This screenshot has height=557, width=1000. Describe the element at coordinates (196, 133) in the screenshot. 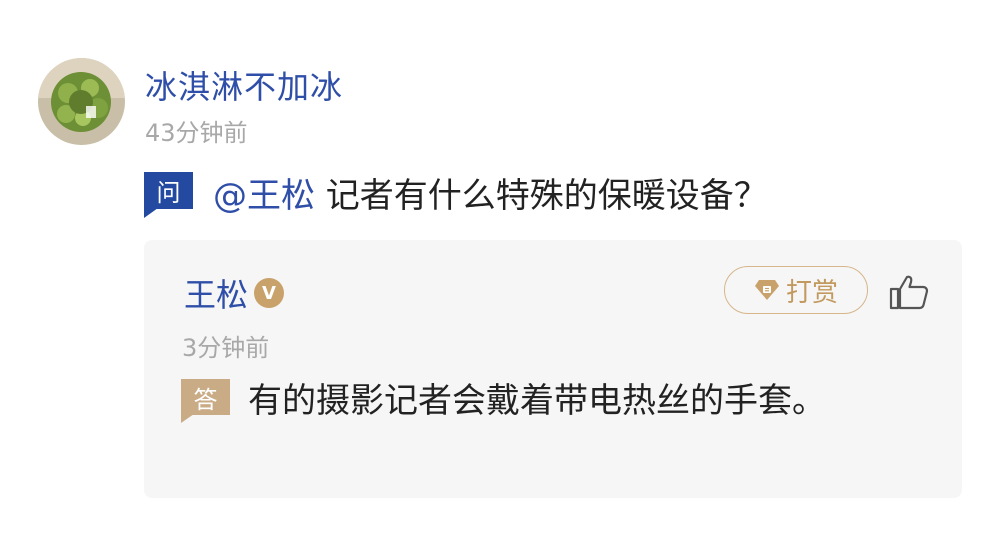

I see `question-timestamp: 43分钟前` at that location.